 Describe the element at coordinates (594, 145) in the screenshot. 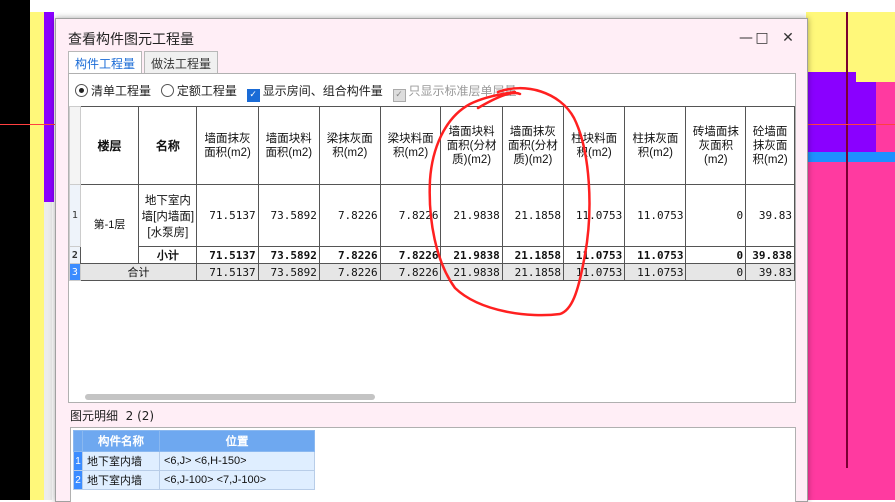

I see `column-header: 柱块料面积(m2)` at that location.